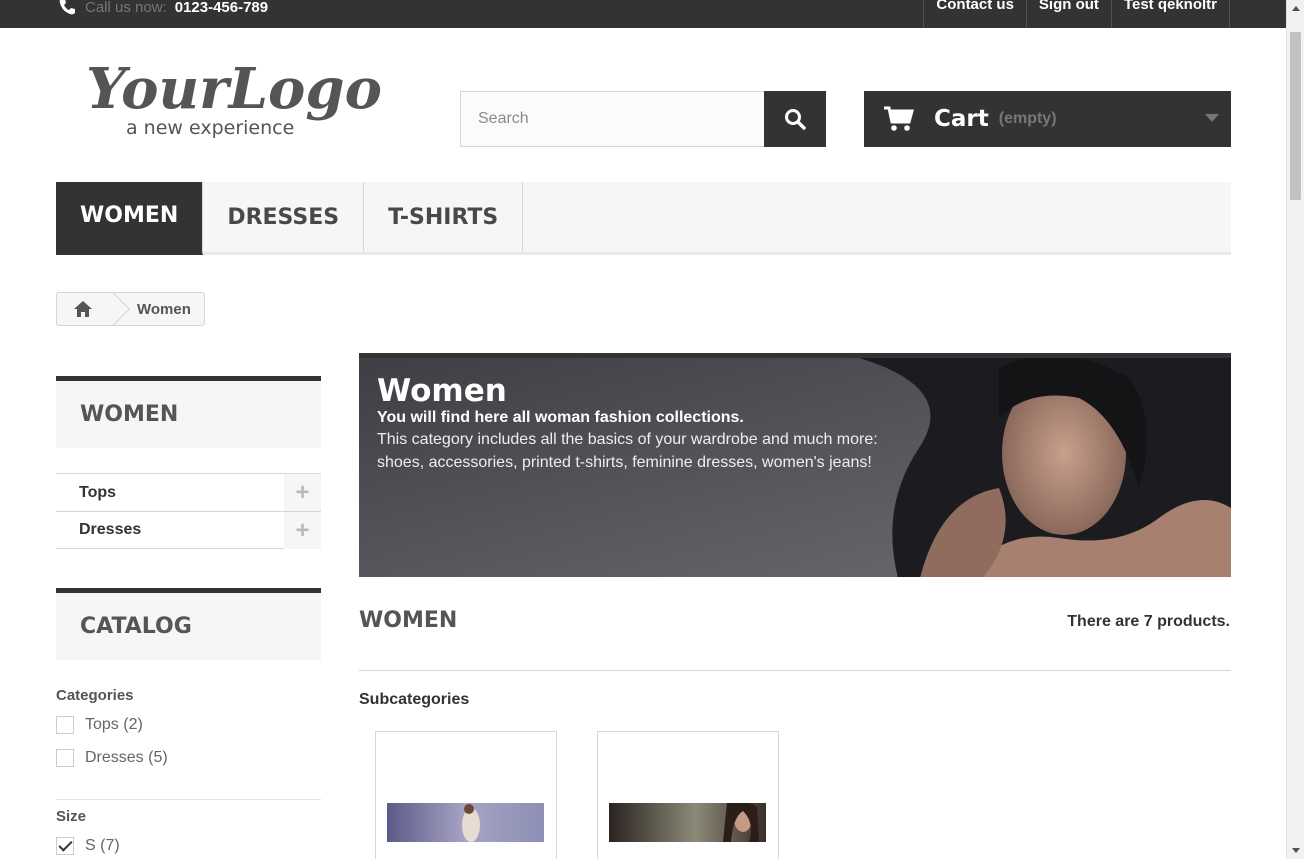  Describe the element at coordinates (188, 624) in the screenshot. I see `catalog-block-title: CATALOG` at that location.